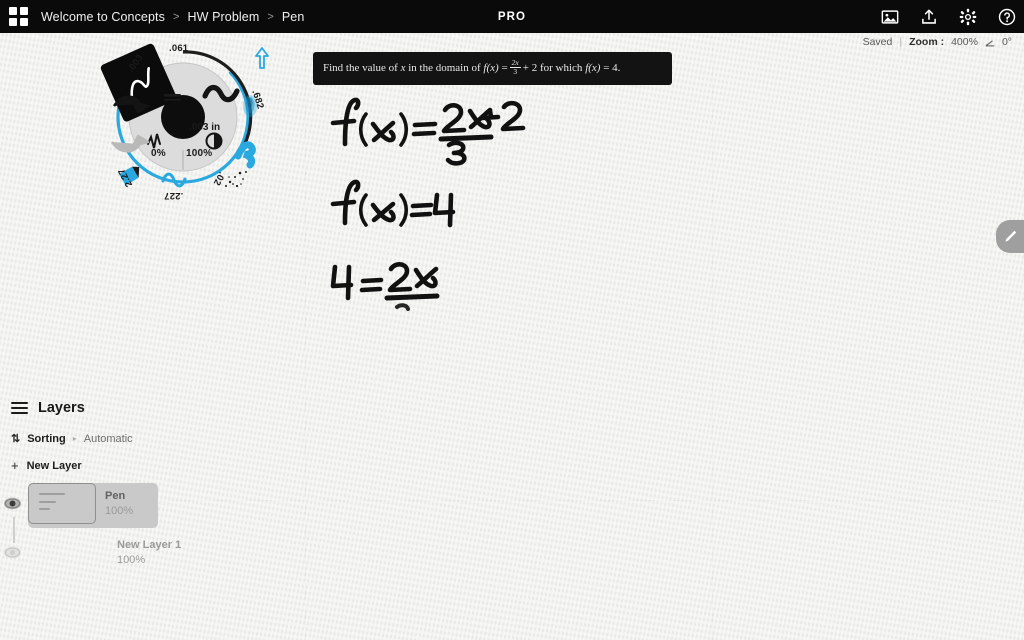 The image size is (1024, 640). I want to click on problem-mid-1: in the domain of, so click(444, 68).